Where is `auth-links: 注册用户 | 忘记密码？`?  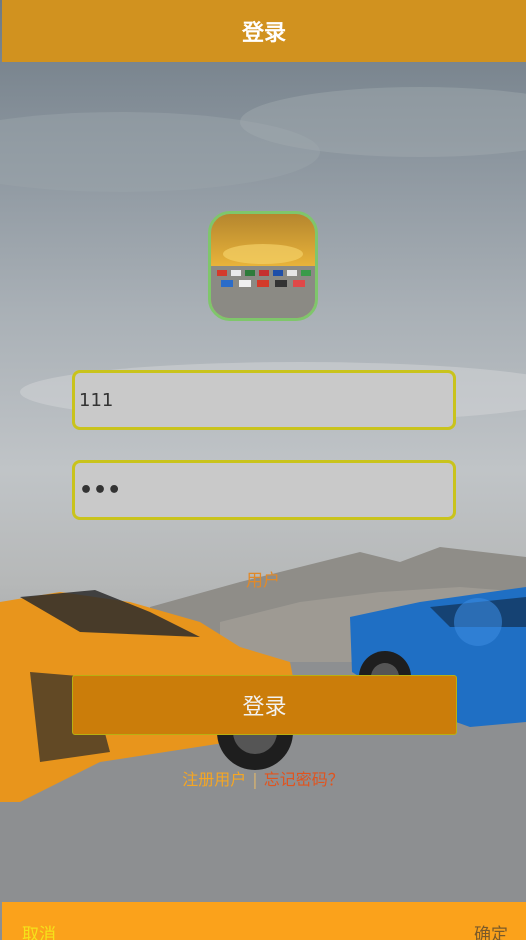 auth-links: 注册用户 | 忘记密码？ is located at coordinates (263, 778).